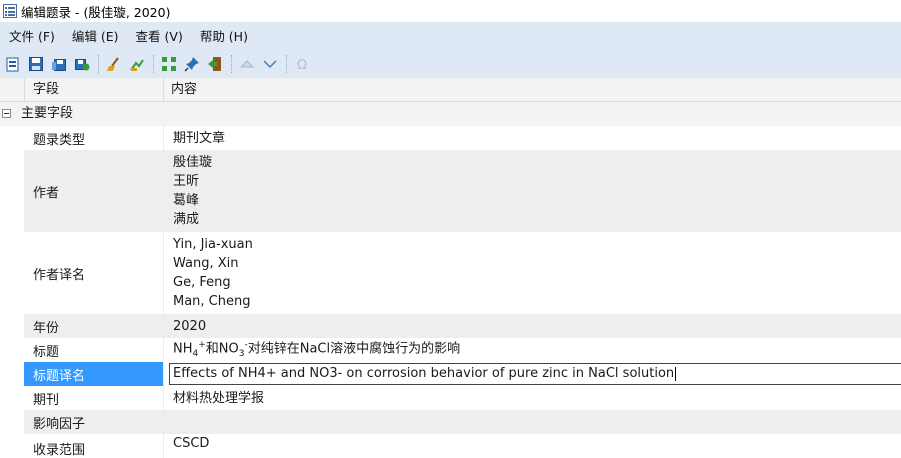 The height and width of the screenshot is (458, 901). Describe the element at coordinates (532, 398) in the screenshot. I see `field-value: 材料热处理学报` at that location.